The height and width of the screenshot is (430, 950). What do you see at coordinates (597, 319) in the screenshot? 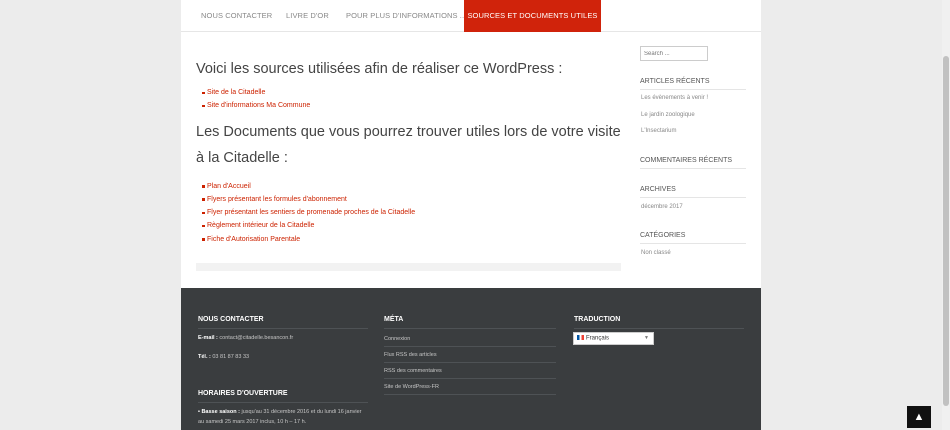
I see `footer-title-translation: TRADUCTION` at bounding box center [597, 319].